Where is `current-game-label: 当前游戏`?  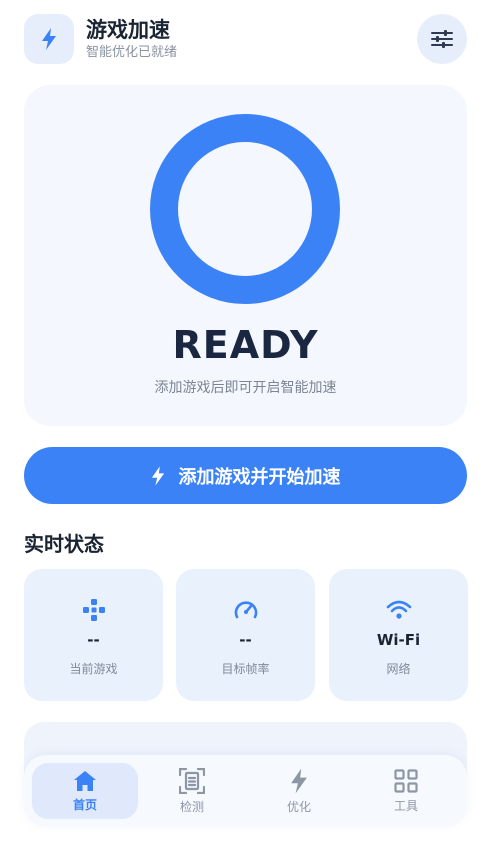
current-game-label: 当前游戏 is located at coordinates (93, 669).